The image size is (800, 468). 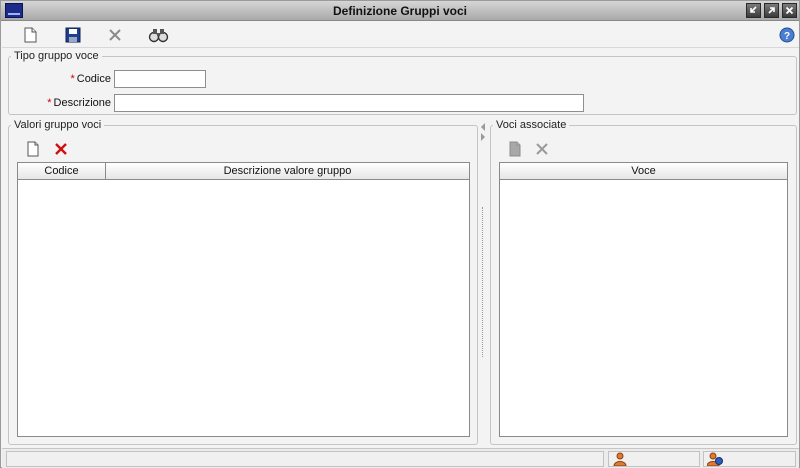 I want to click on delete-red-x-icon, so click(x=61, y=149).